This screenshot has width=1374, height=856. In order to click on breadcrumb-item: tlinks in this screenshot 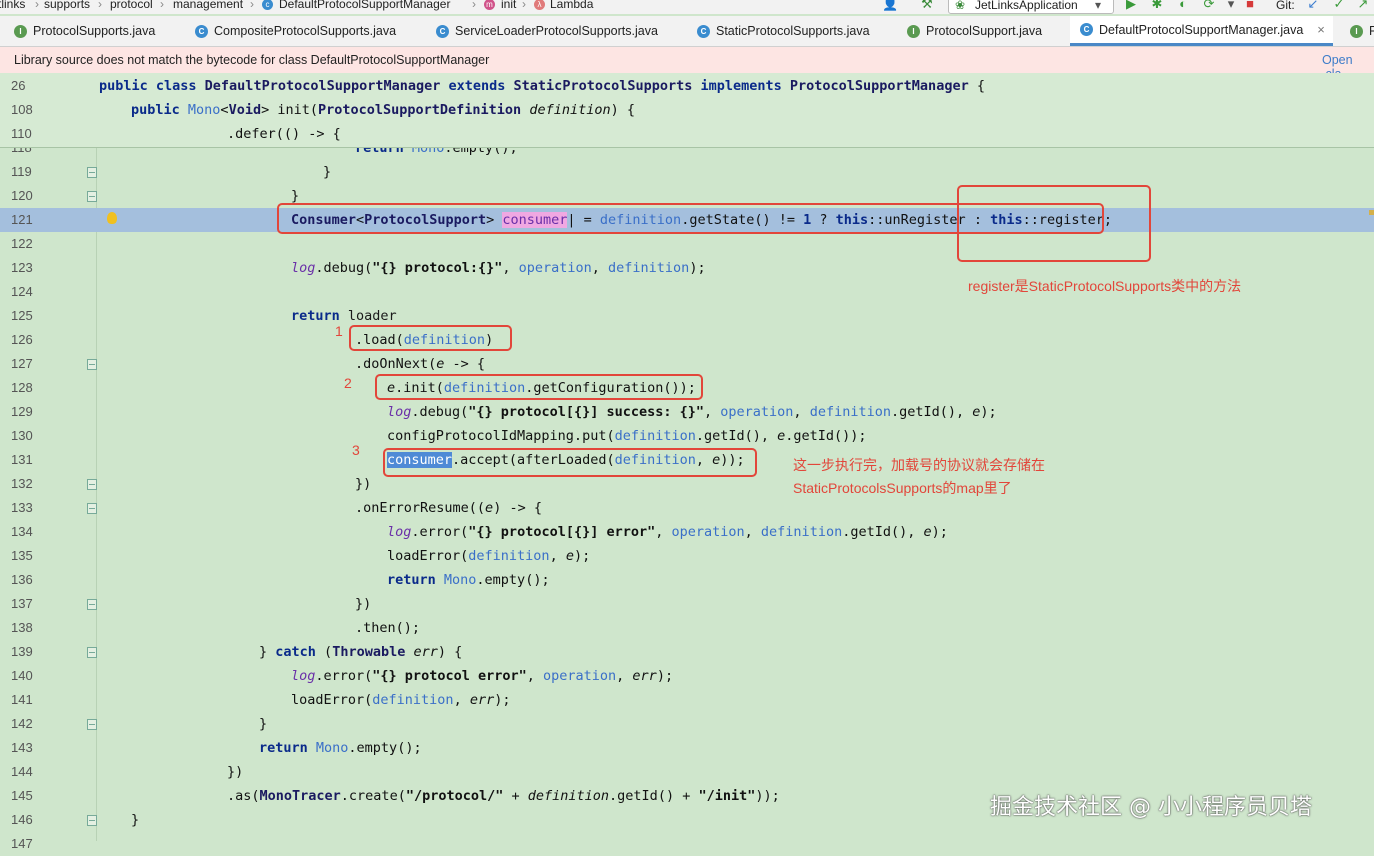, I will do `click(12, 5)`.